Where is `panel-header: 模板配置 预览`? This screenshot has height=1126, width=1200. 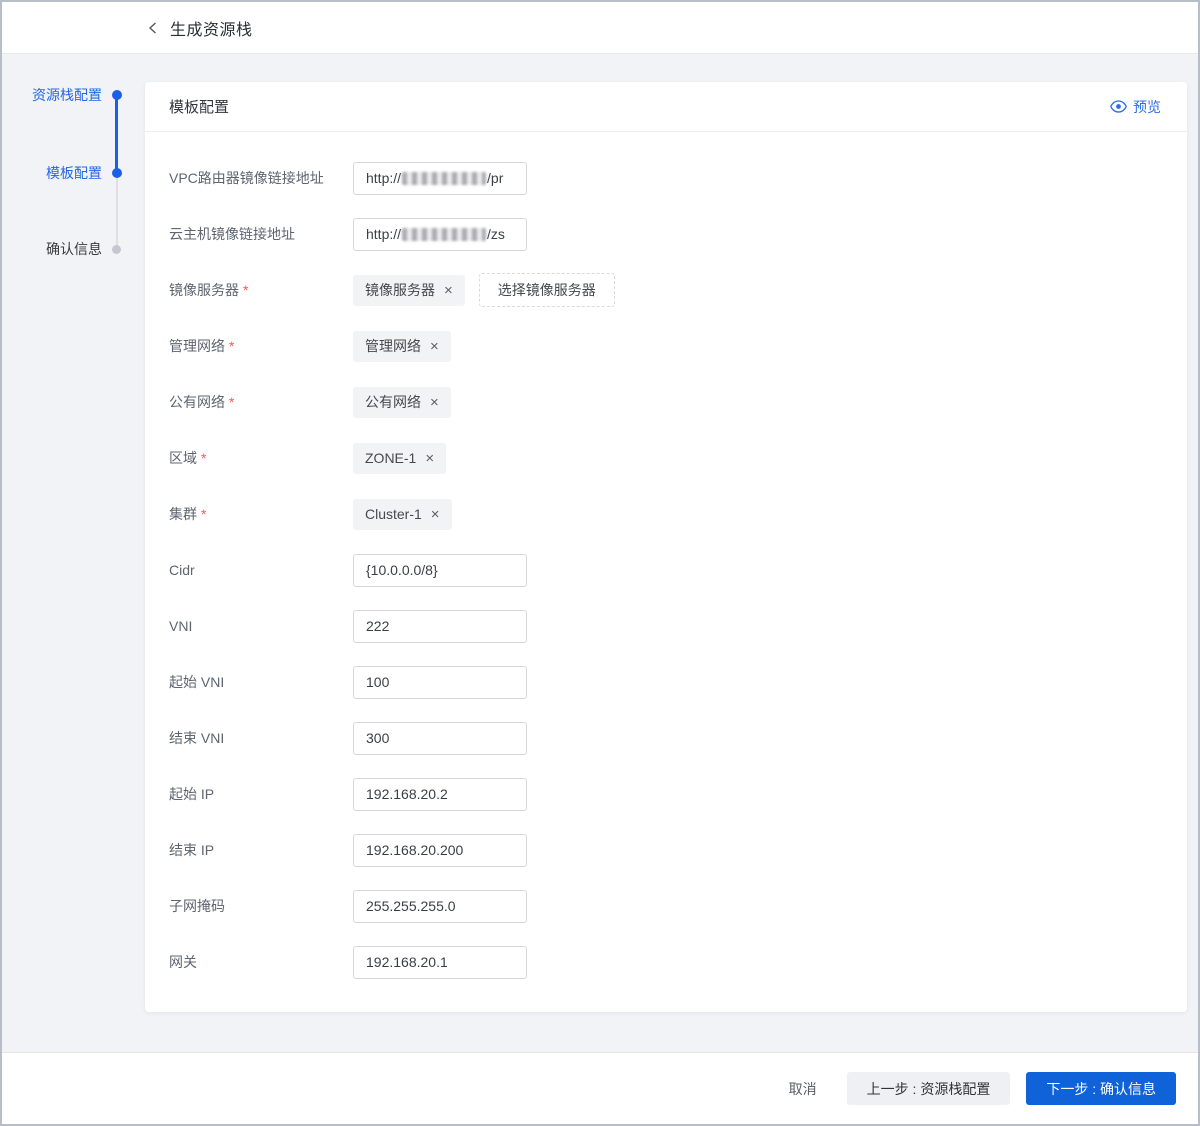
panel-header: 模板配置 预览 is located at coordinates (666, 107).